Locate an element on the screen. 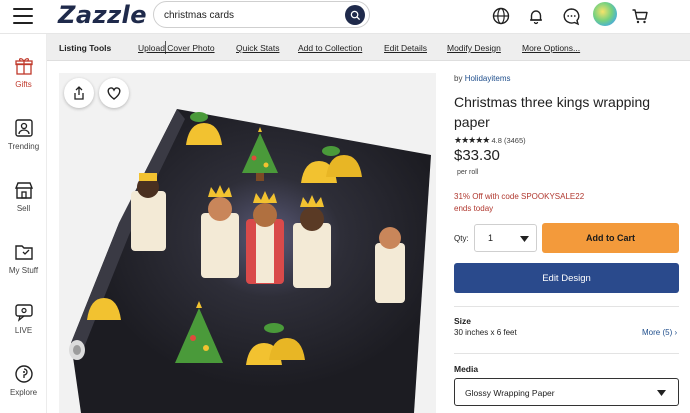 Image resolution: width=690 pixels, height=413 pixels. sidebar-item-sell: Sell is located at coordinates (23, 196).